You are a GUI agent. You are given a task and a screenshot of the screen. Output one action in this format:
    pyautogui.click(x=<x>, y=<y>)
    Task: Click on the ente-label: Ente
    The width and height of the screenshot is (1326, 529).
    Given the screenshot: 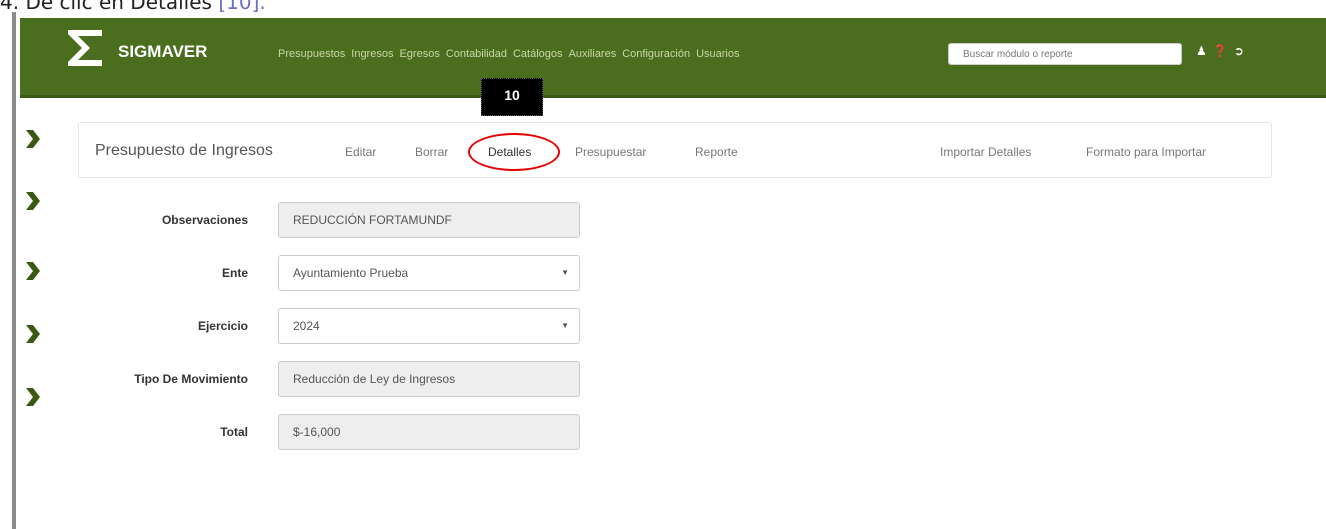 What is the action you would take?
    pyautogui.click(x=234, y=273)
    